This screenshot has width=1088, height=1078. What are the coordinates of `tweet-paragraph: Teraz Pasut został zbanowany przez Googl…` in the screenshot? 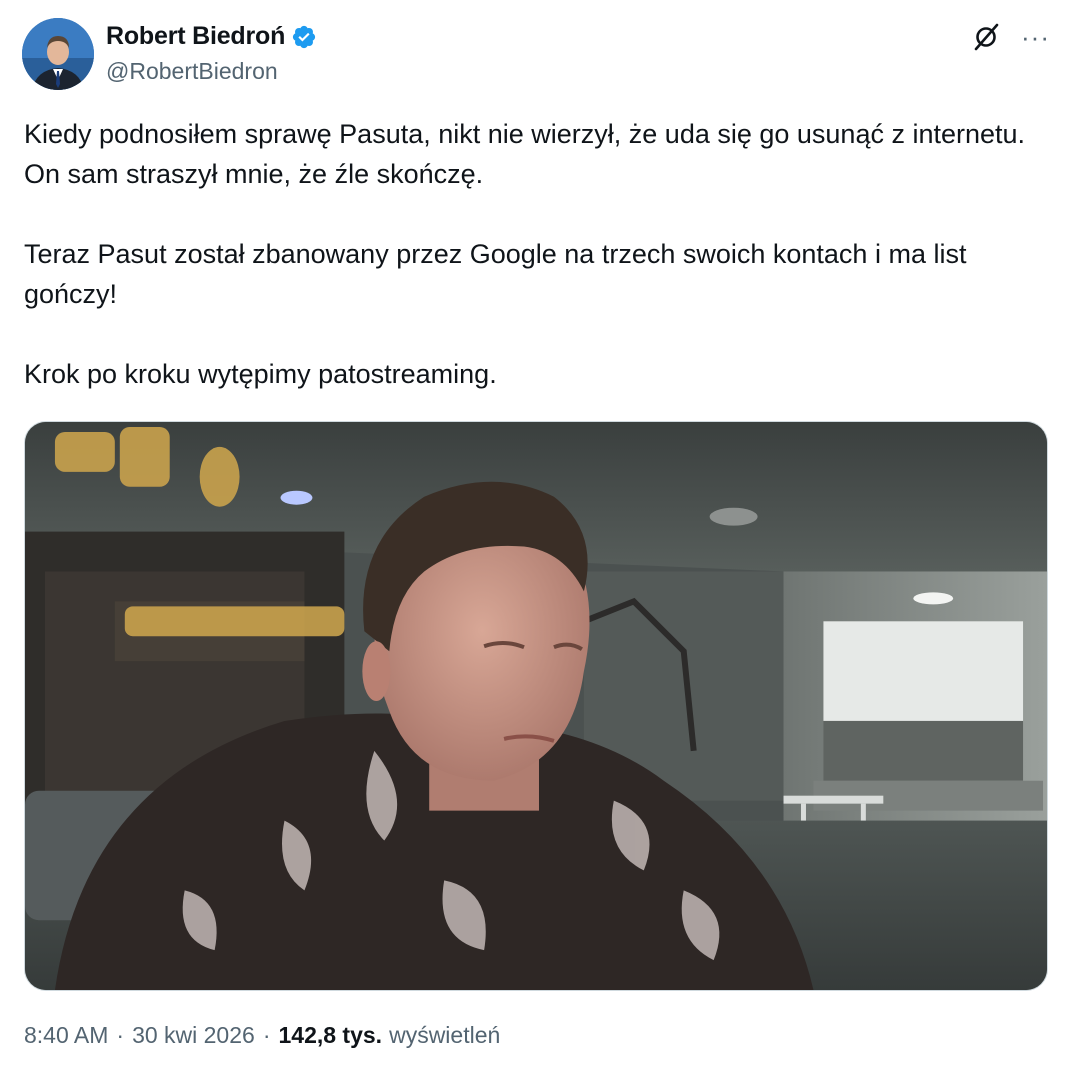 It's located at (495, 274).